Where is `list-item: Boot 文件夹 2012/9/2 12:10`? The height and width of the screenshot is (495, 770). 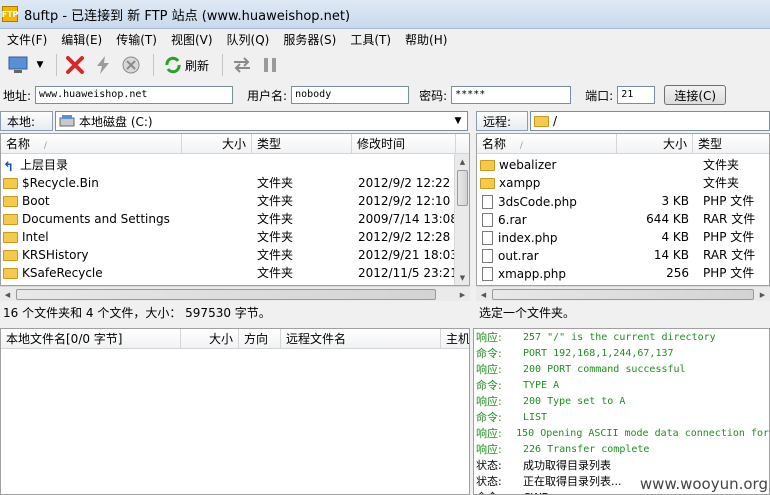
list-item: Boot 文件夹 2012/9/2 12:10 is located at coordinates (228, 201).